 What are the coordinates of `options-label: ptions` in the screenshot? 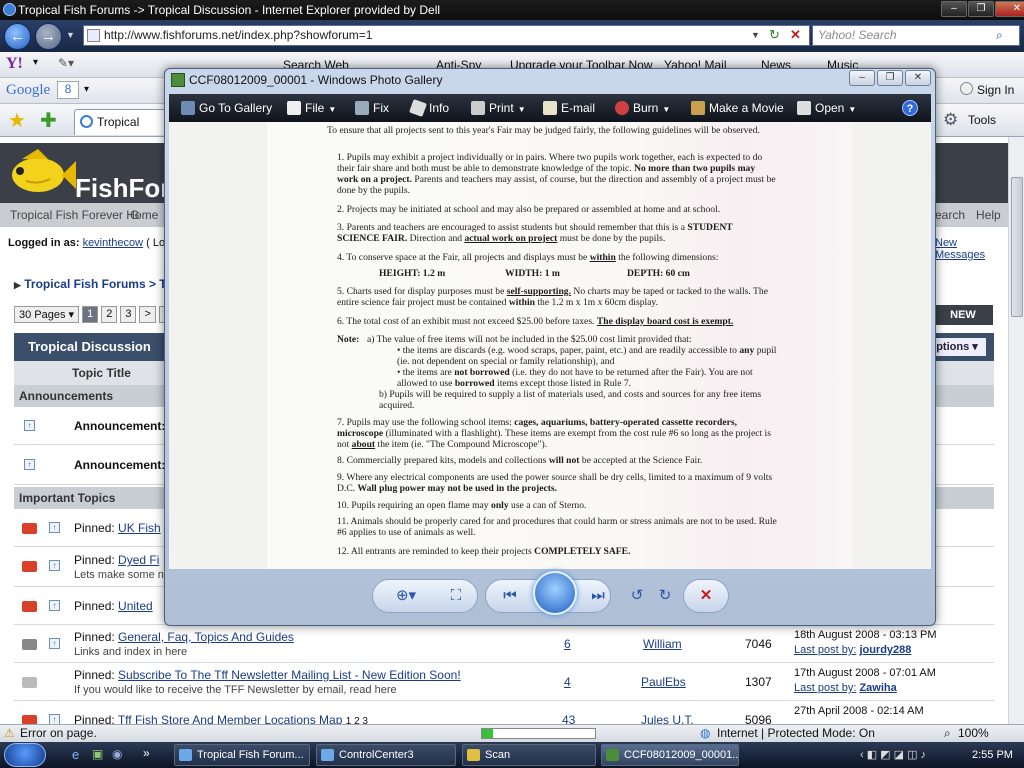 It's located at (953, 347).